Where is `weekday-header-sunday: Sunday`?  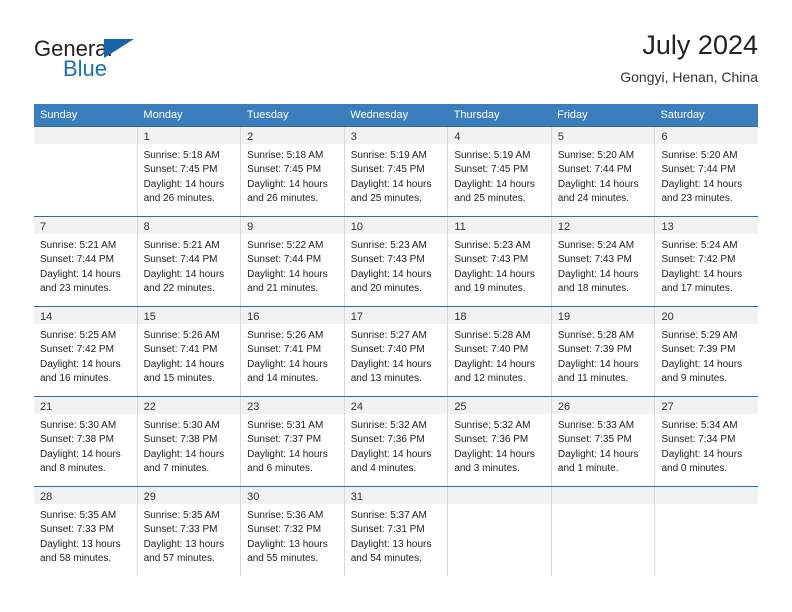 weekday-header-sunday: Sunday is located at coordinates (59, 115).